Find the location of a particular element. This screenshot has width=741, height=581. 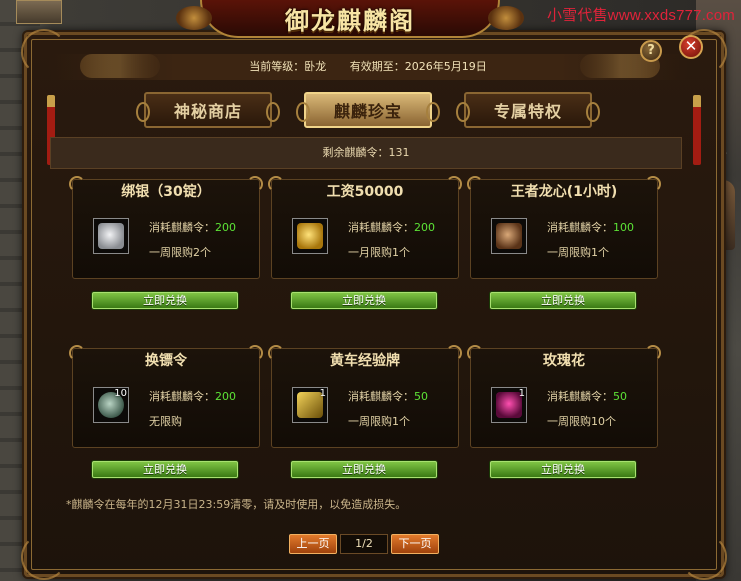

prev-page-button: 上一页 is located at coordinates (313, 544).